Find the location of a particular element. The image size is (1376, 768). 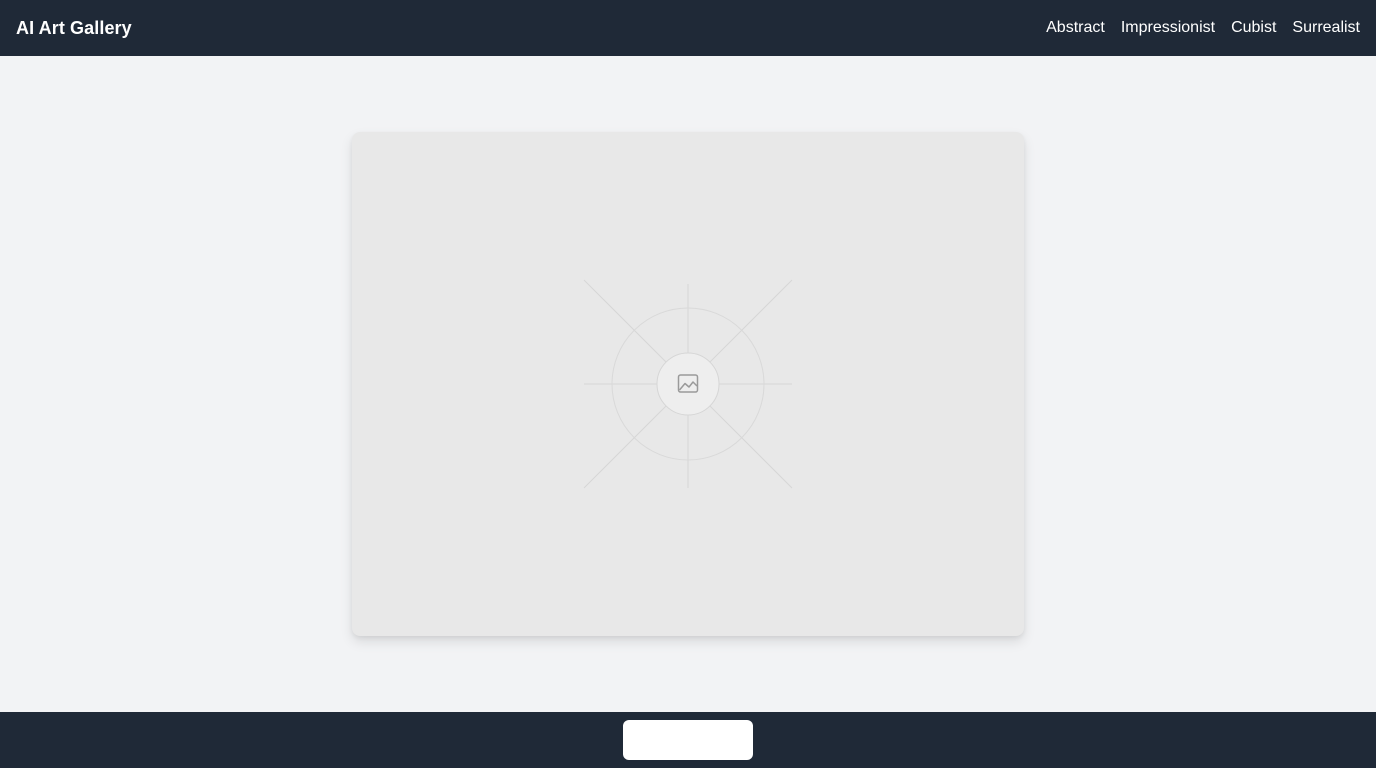

site-title: AI Art Gallery is located at coordinates (74, 28).